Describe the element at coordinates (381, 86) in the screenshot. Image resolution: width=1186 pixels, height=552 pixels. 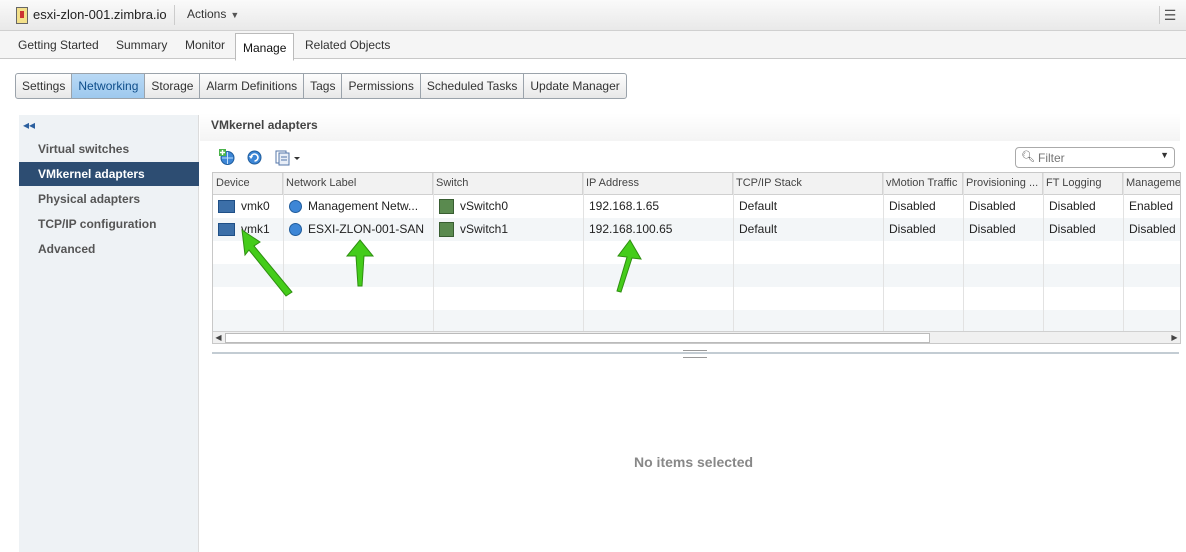
I see `subtab-permissions: Permissions` at that location.